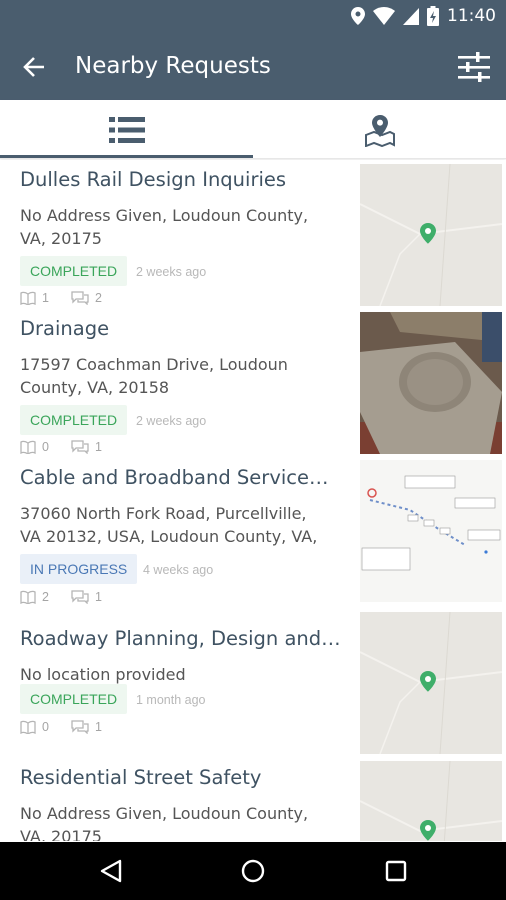 This screenshot has height=900, width=506. I want to click on nav-home-button, so click(253, 871).